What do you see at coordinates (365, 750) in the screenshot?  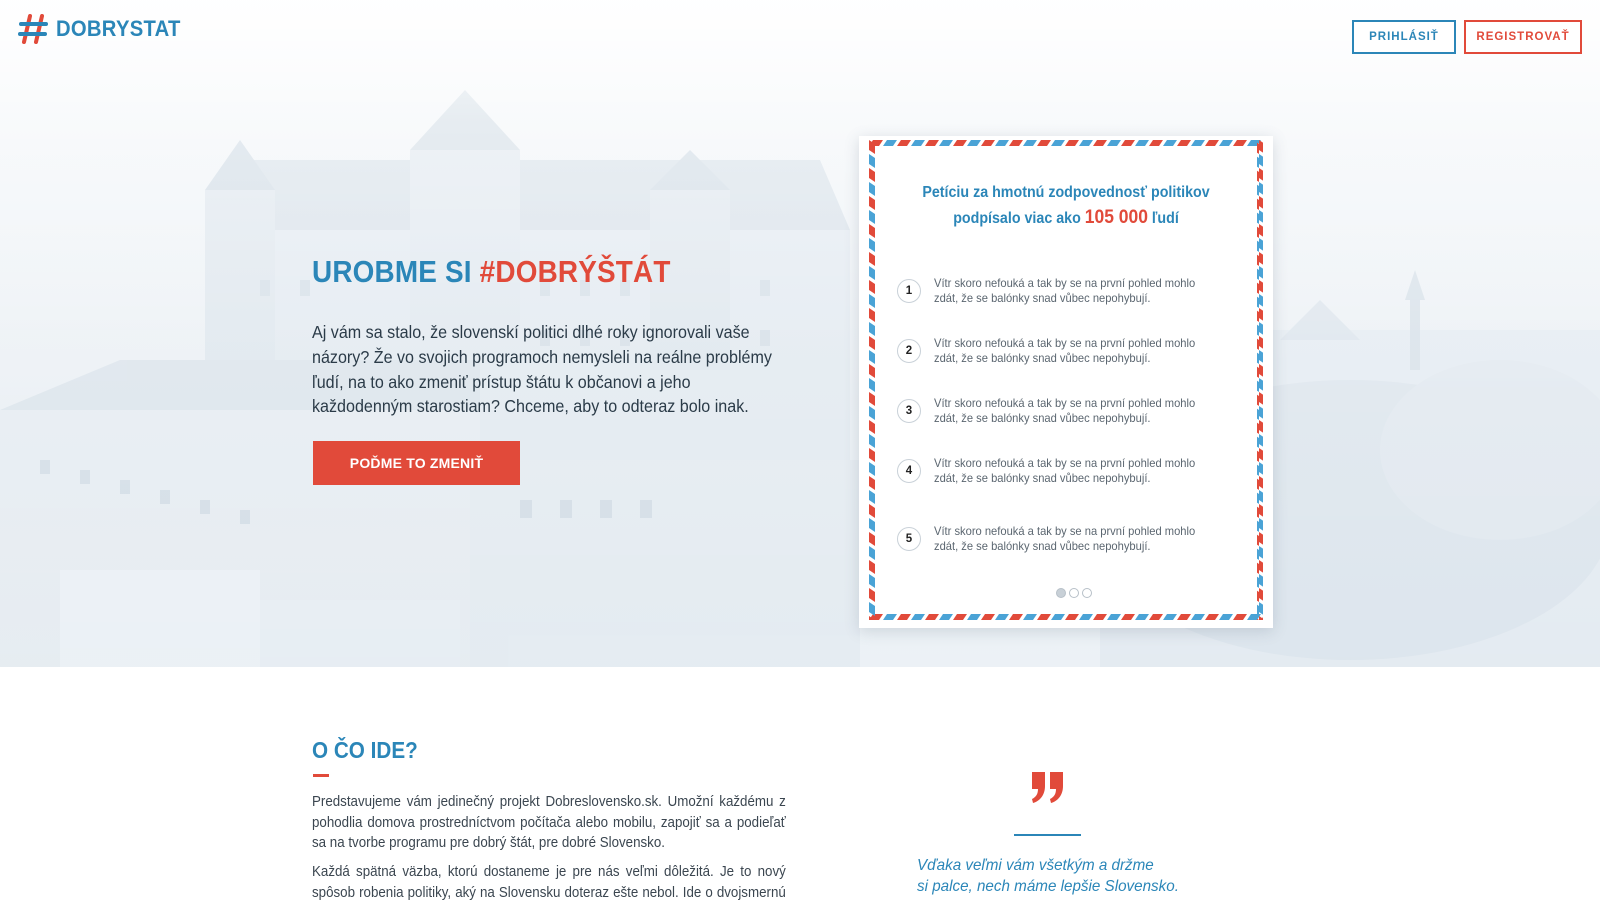 I see `about-title: O ČO IDE?` at bounding box center [365, 750].